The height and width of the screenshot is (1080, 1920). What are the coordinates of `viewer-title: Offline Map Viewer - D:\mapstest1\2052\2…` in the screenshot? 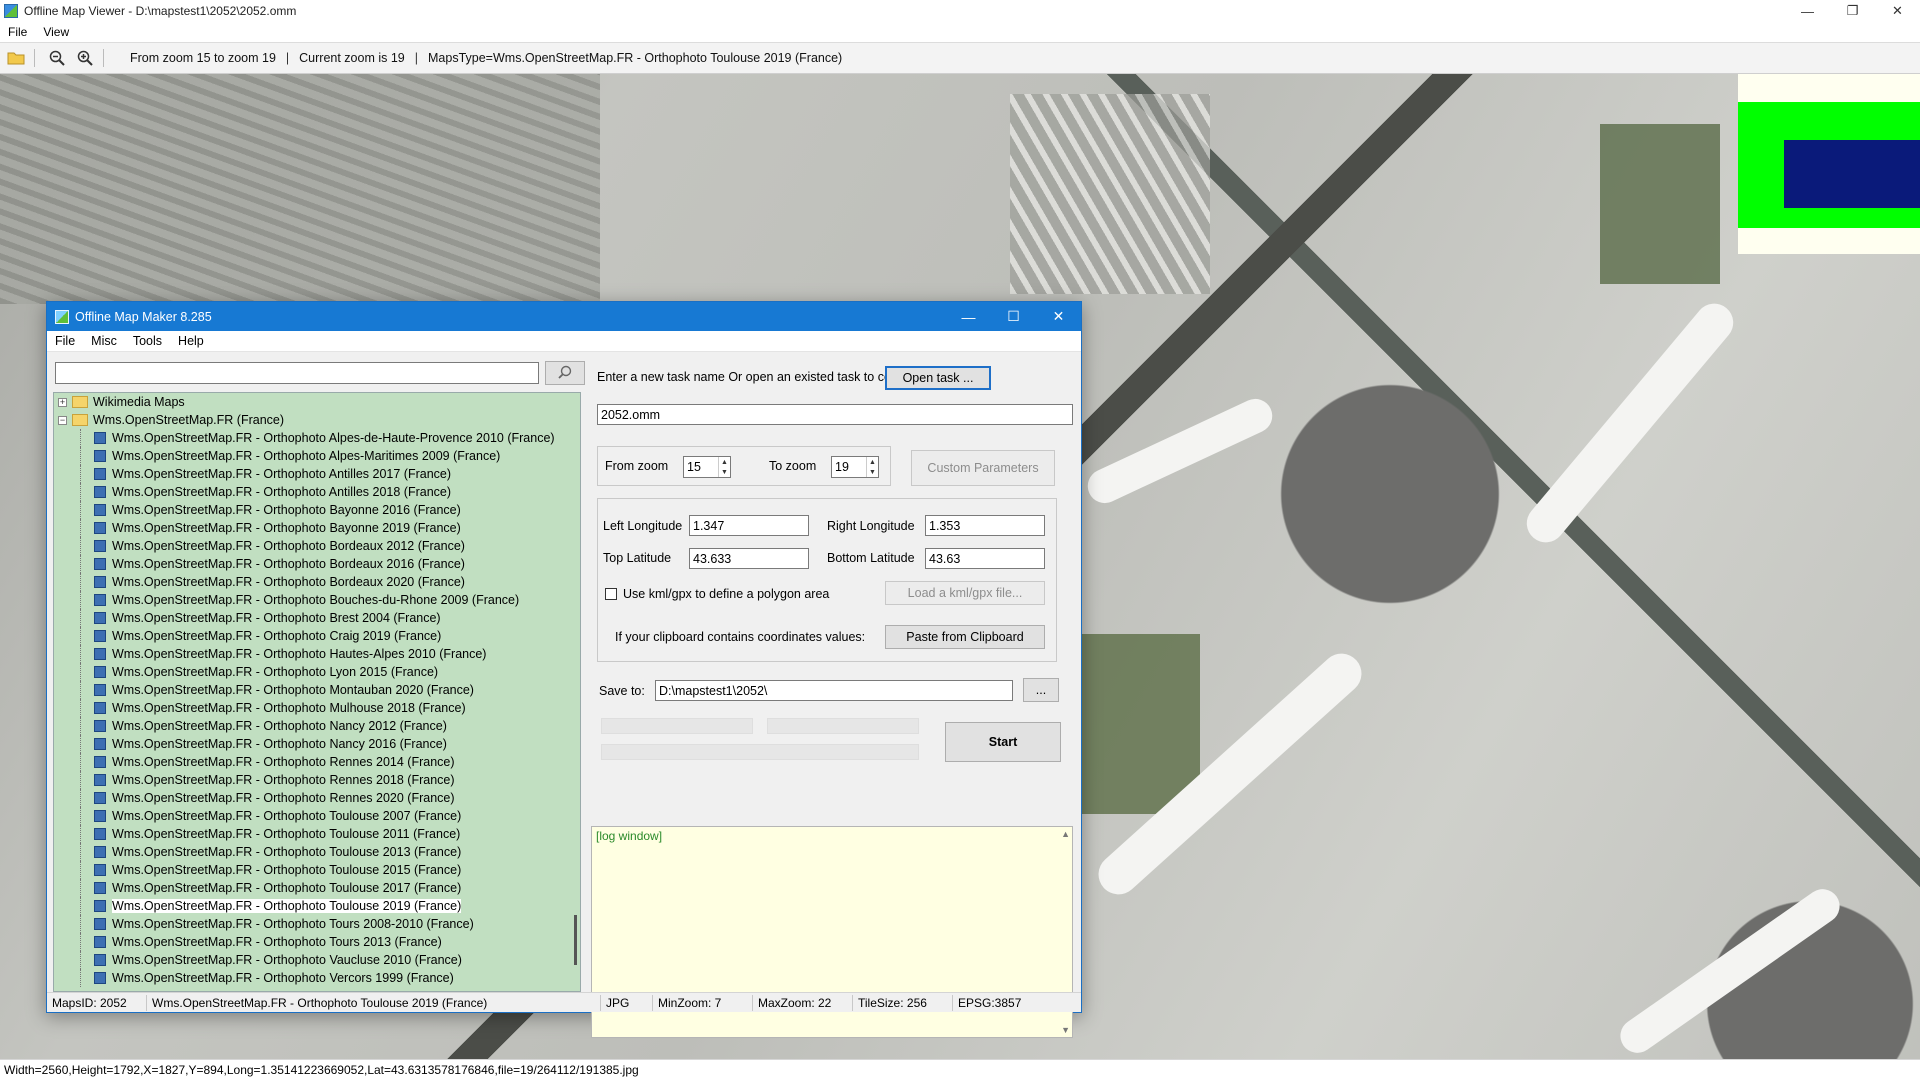 It's located at (160, 11).